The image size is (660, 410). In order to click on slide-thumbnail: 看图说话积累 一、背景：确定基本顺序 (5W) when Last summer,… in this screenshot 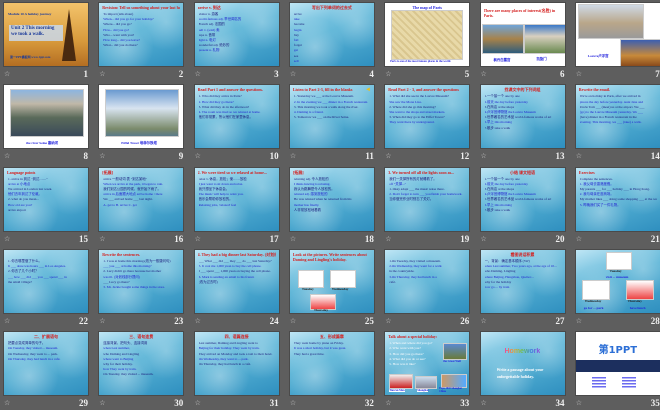, I will do `click(522, 281)`.